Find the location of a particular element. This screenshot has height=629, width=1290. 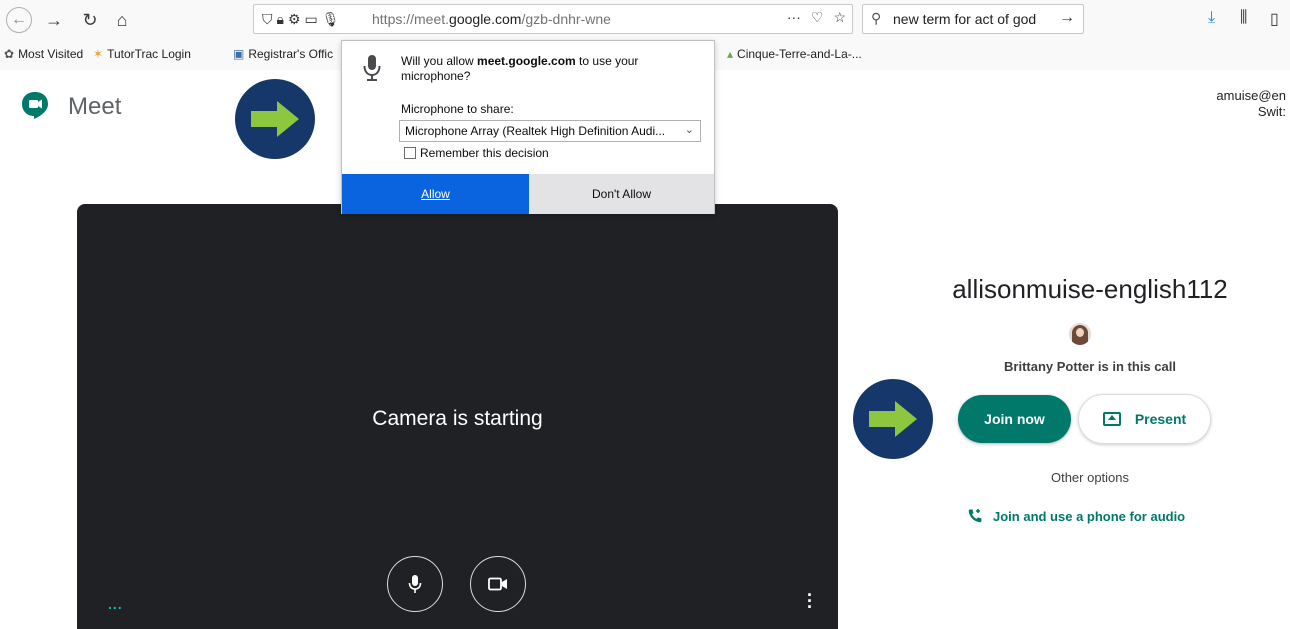

remember-checkbox is located at coordinates (410, 153).